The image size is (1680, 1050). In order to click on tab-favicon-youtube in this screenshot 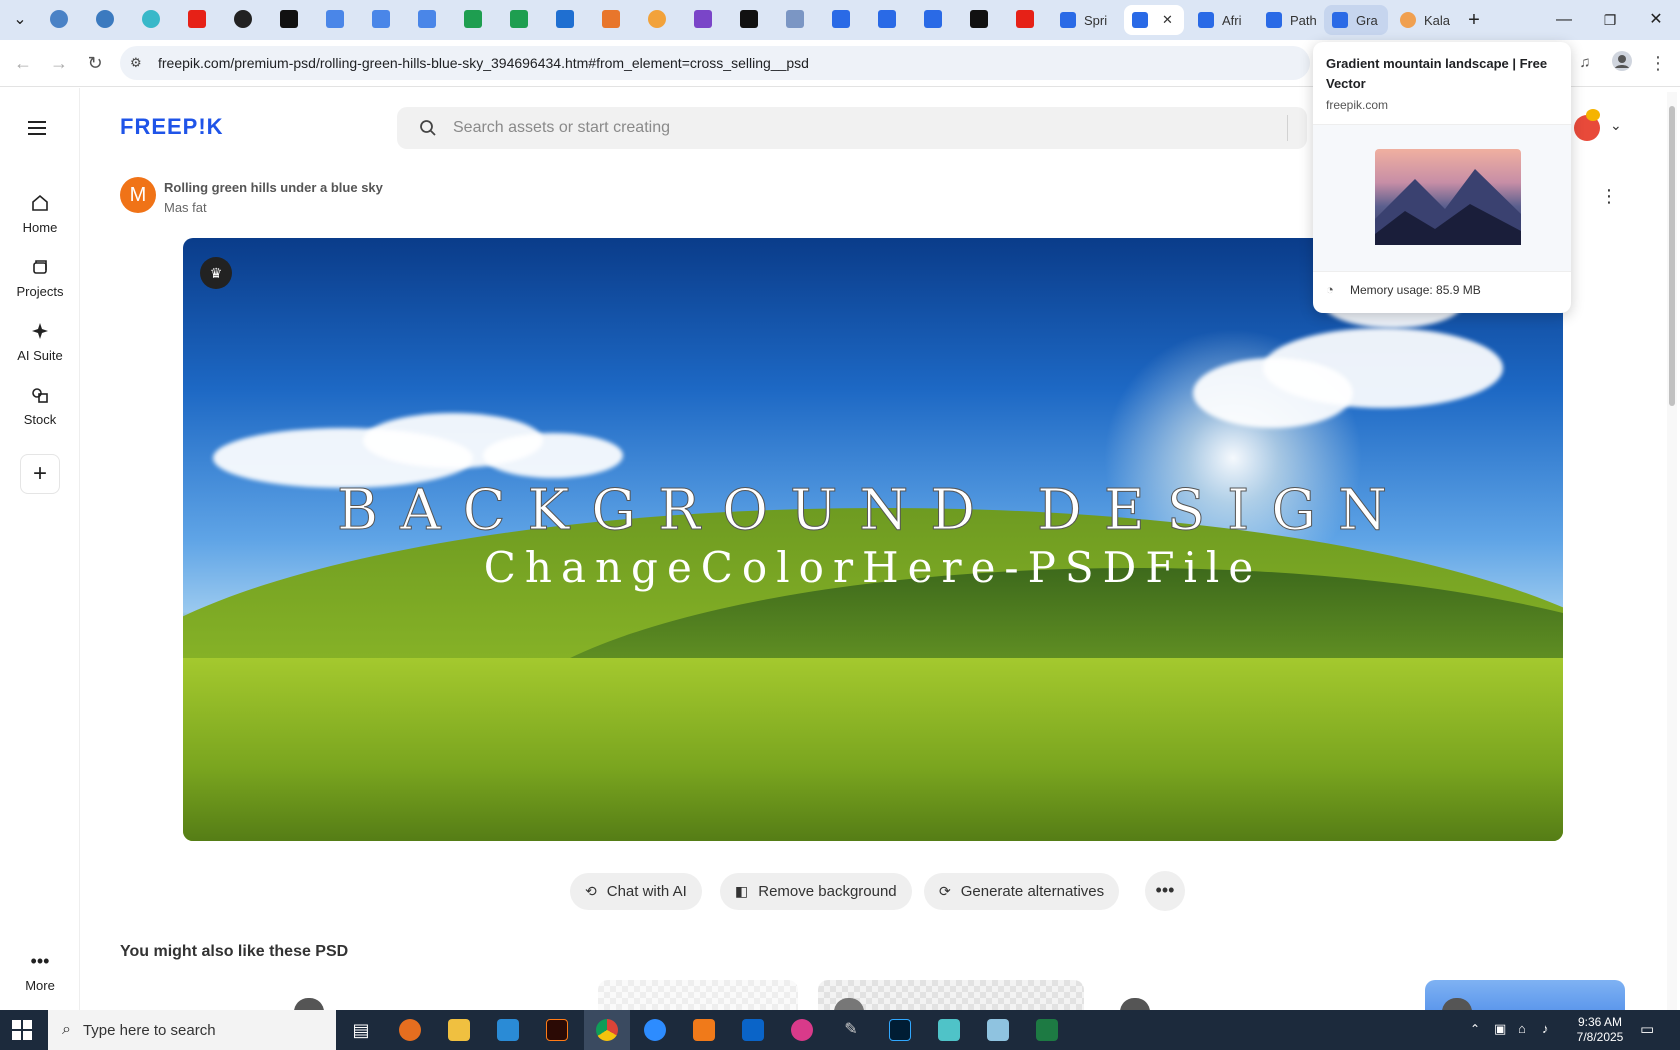, I will do `click(197, 19)`.